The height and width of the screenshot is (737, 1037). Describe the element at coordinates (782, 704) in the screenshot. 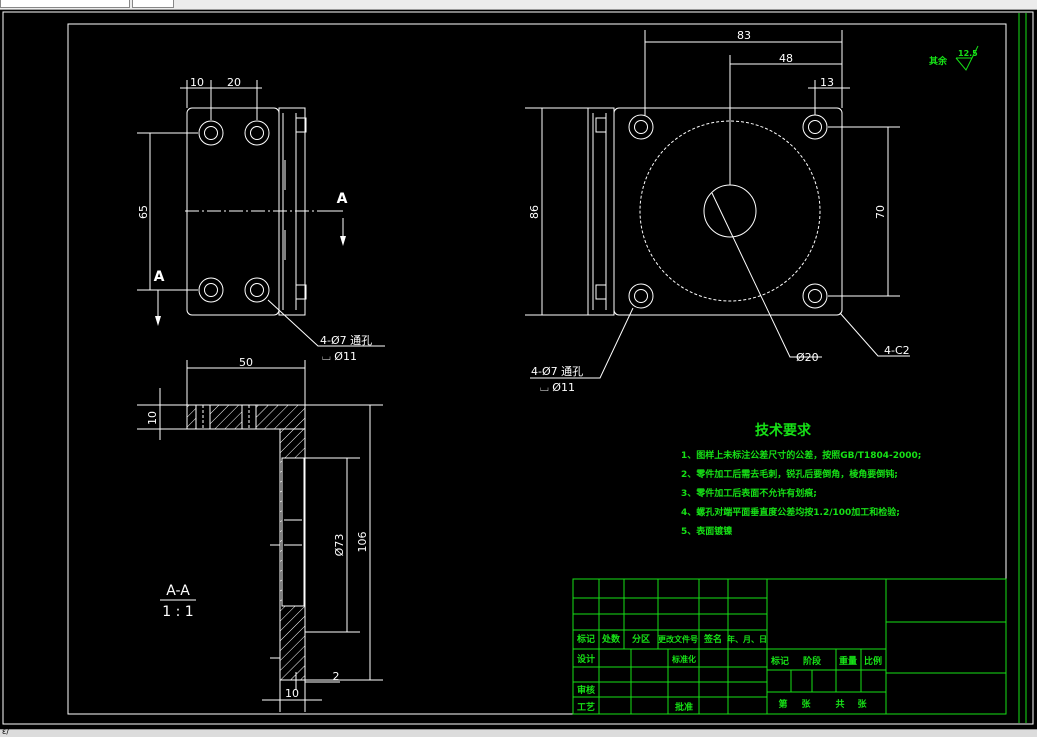

I see `title-block-sheet-no: 第` at that location.